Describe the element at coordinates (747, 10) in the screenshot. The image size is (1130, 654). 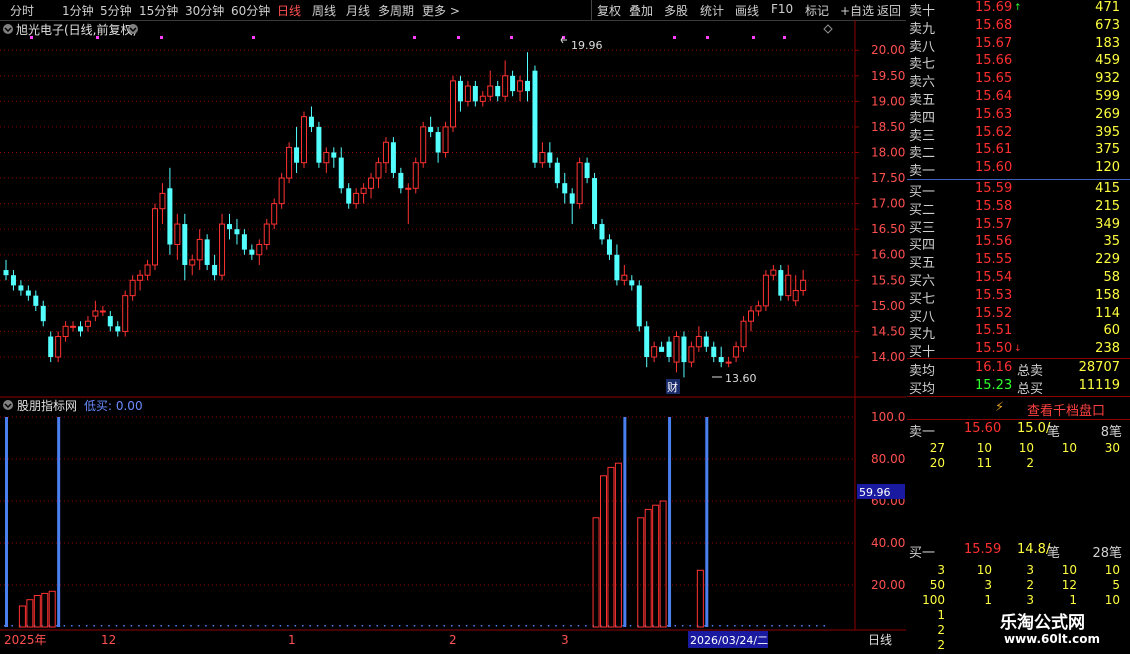
I see `draw-line-button: 画线` at that location.